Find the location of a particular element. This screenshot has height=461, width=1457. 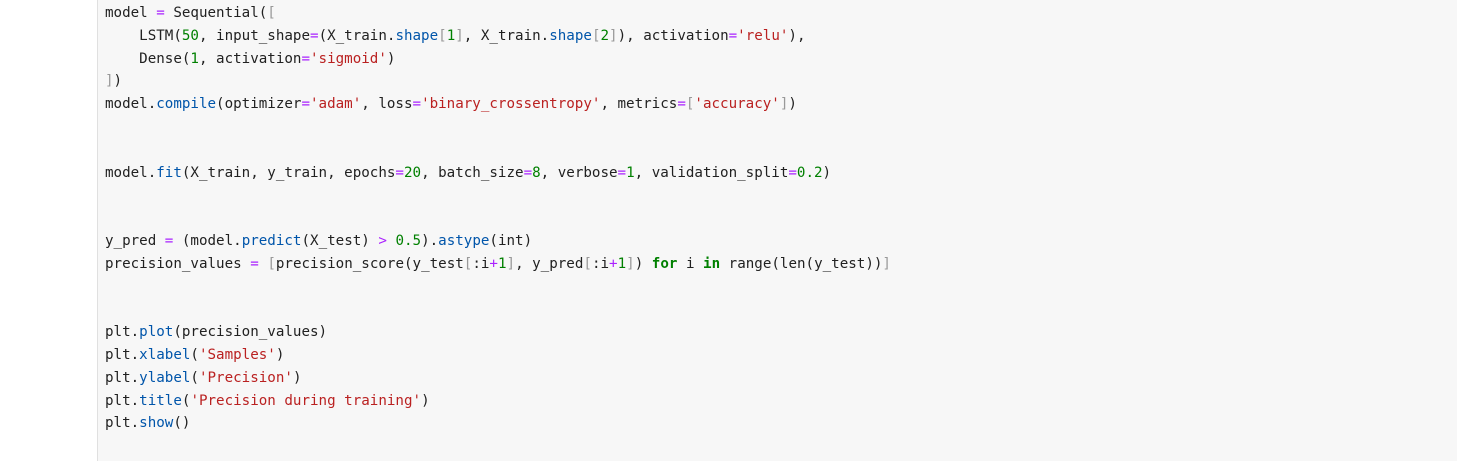

code-line: model = Sequential([ is located at coordinates (498, 13).